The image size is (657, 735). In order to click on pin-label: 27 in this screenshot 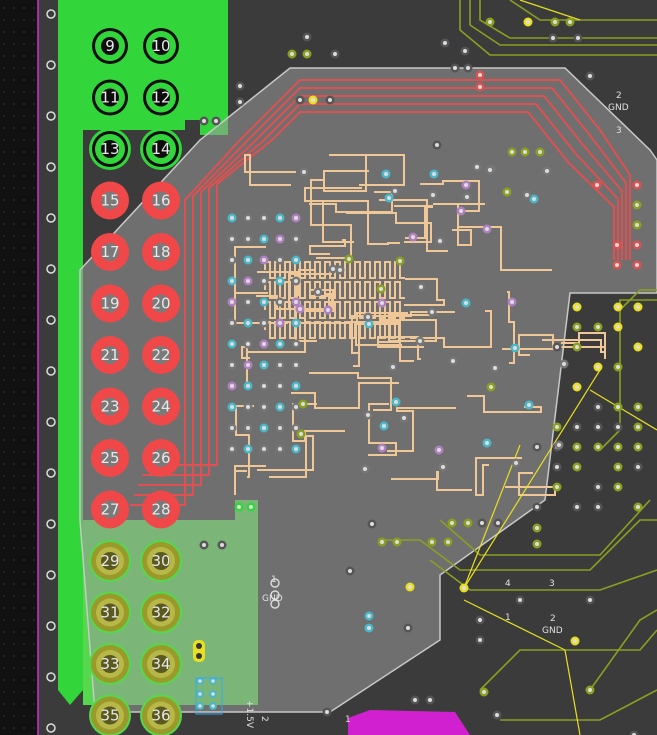, I will do `click(109, 510)`.